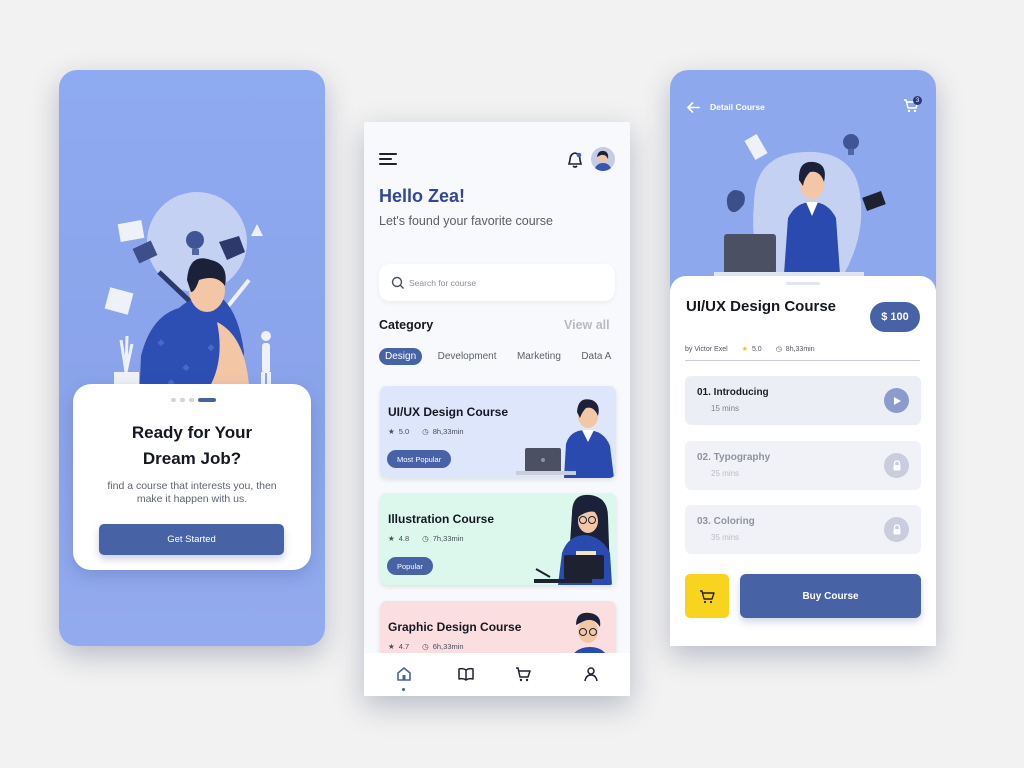 Image resolution: width=1024 pixels, height=768 pixels. What do you see at coordinates (587, 325) in the screenshot?
I see `view-all-link: View all` at bounding box center [587, 325].